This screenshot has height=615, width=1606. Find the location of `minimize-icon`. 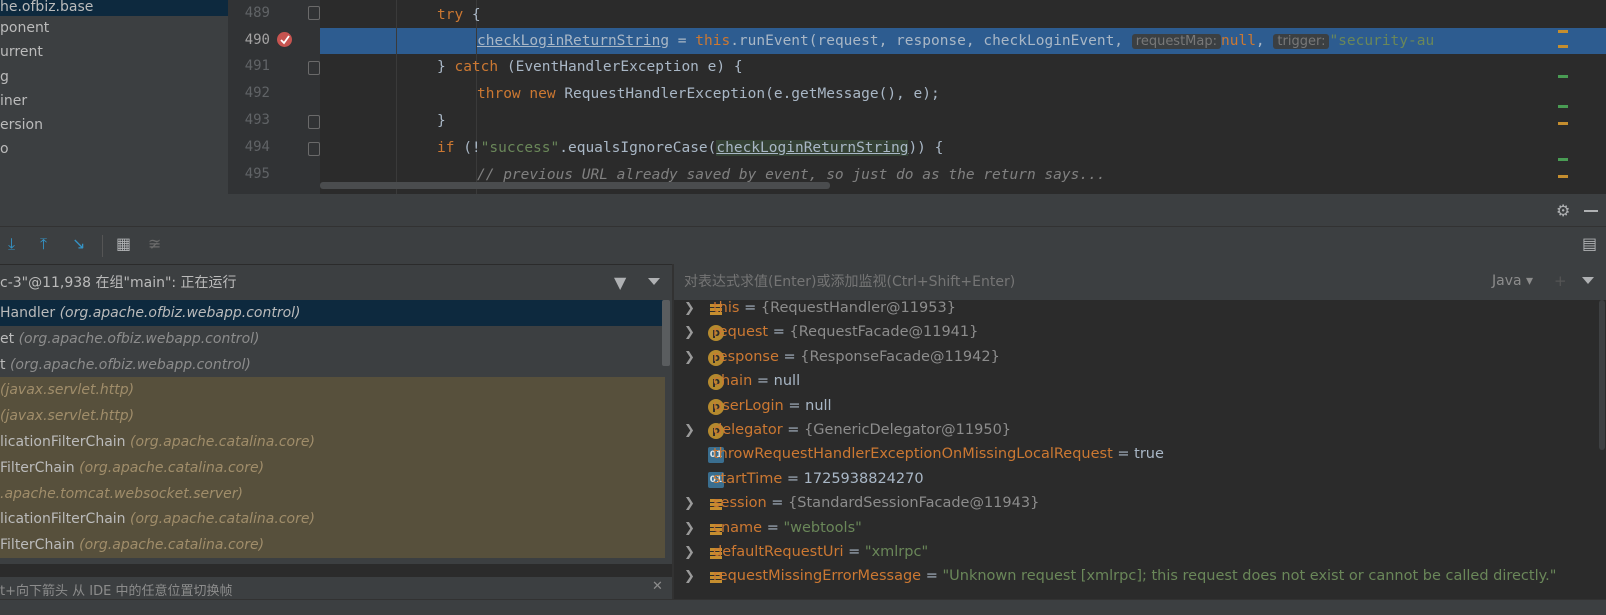

minimize-icon is located at coordinates (1591, 211).